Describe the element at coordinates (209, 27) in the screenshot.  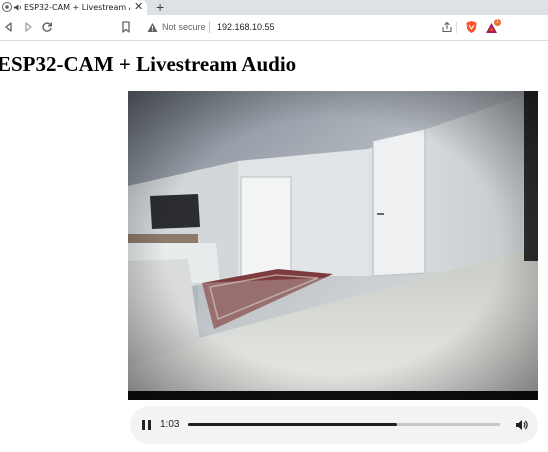
I see `omnibox-separator` at that location.